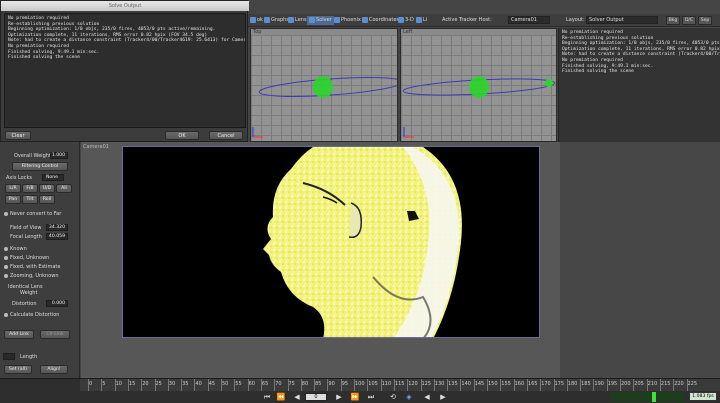 The image size is (720, 403). What do you see at coordinates (401, 19) in the screenshot?
I see `3d-icon` at bounding box center [401, 19].